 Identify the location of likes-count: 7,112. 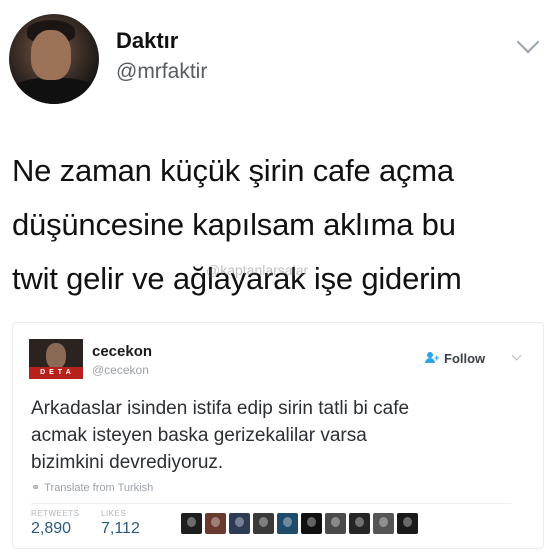
(120, 528).